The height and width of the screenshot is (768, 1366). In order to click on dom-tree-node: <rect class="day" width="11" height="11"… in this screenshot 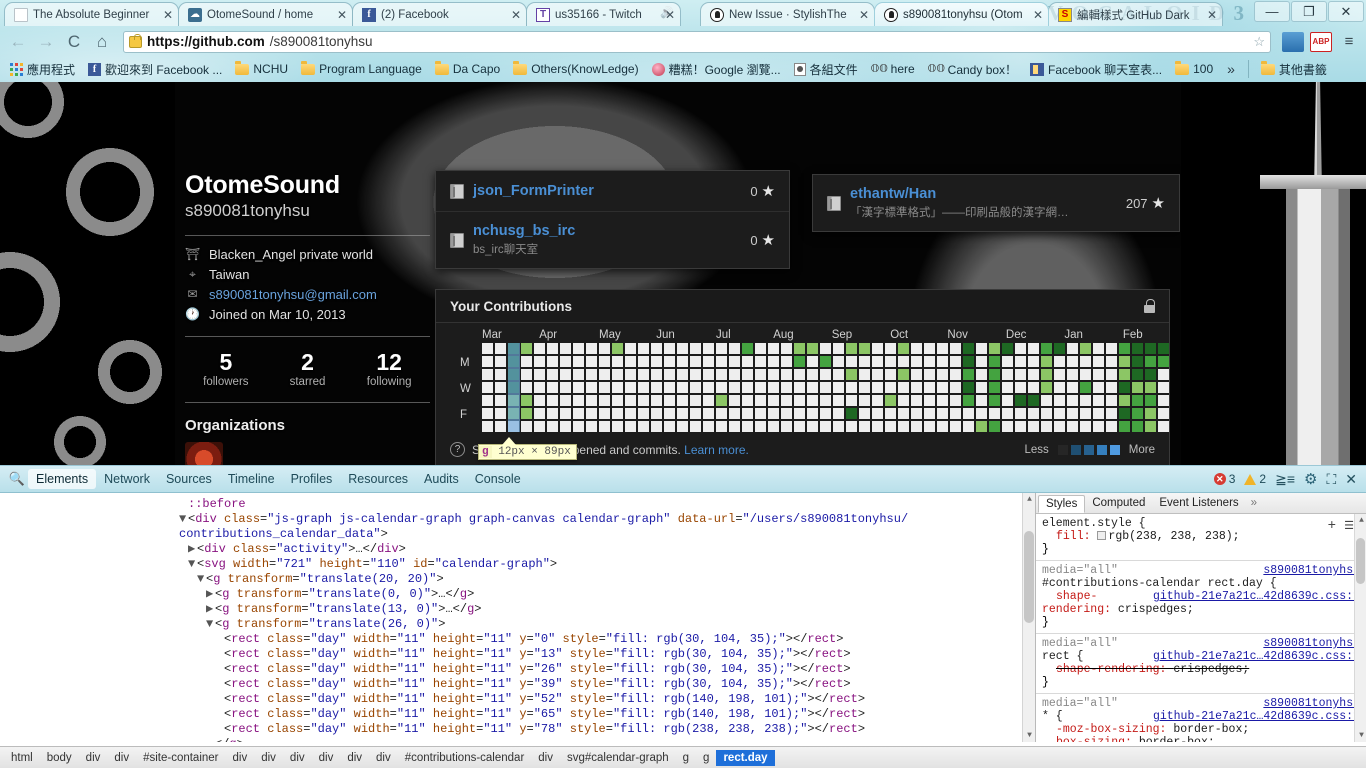, I will do `click(517, 654)`.